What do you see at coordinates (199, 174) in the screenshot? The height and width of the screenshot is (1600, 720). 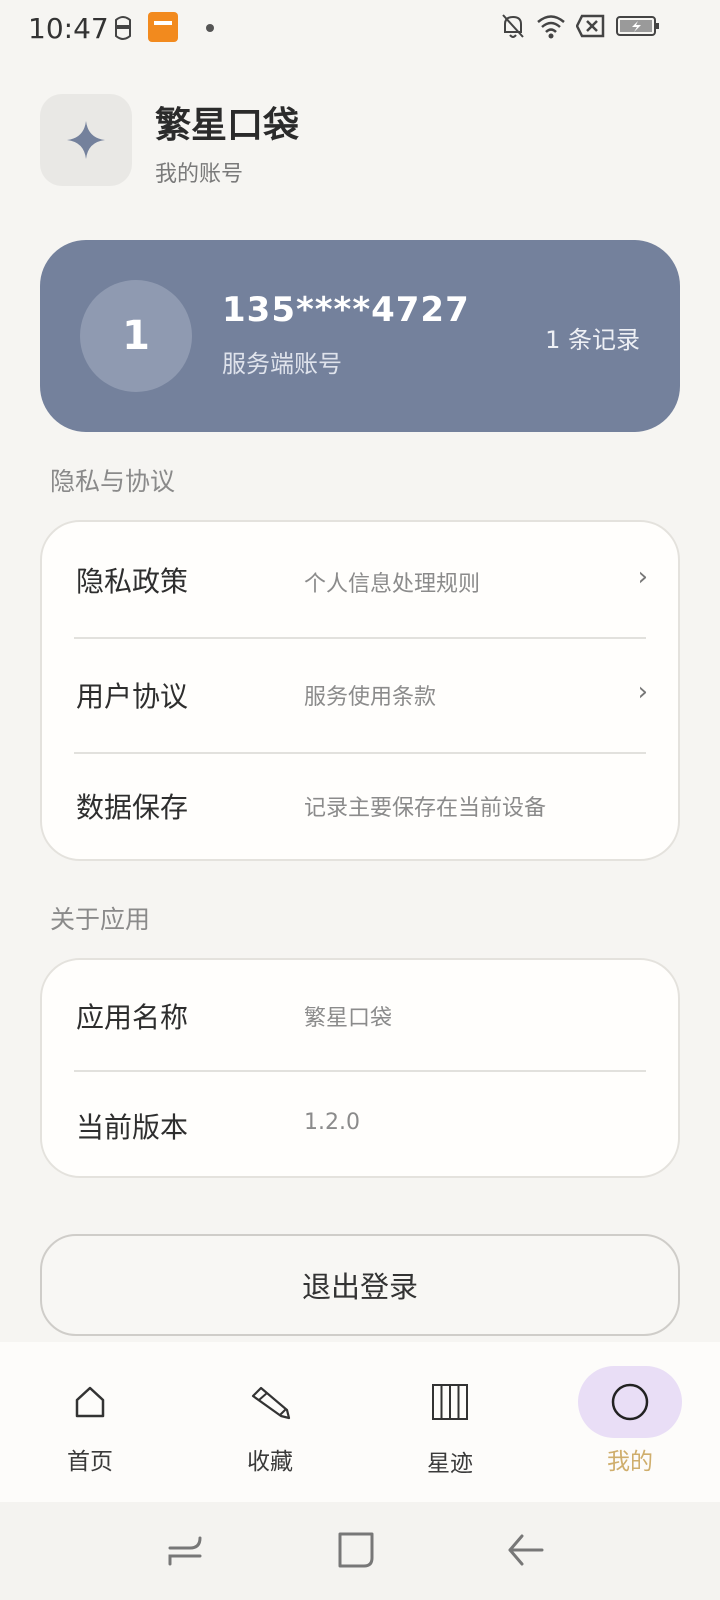 I see `page-subtitle: 我的账号` at bounding box center [199, 174].